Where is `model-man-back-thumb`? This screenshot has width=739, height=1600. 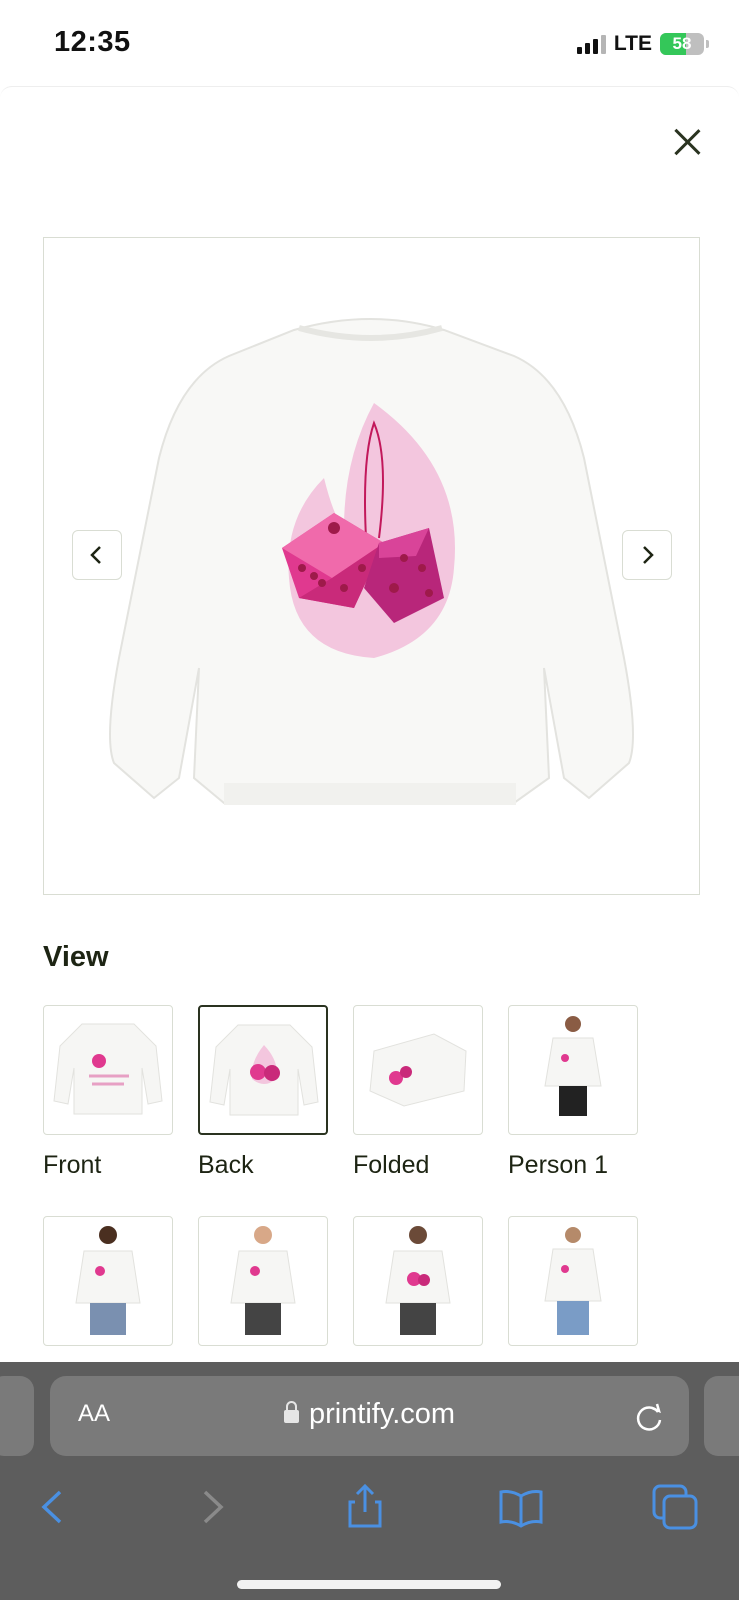 model-man-back-thumb is located at coordinates (418, 1280).